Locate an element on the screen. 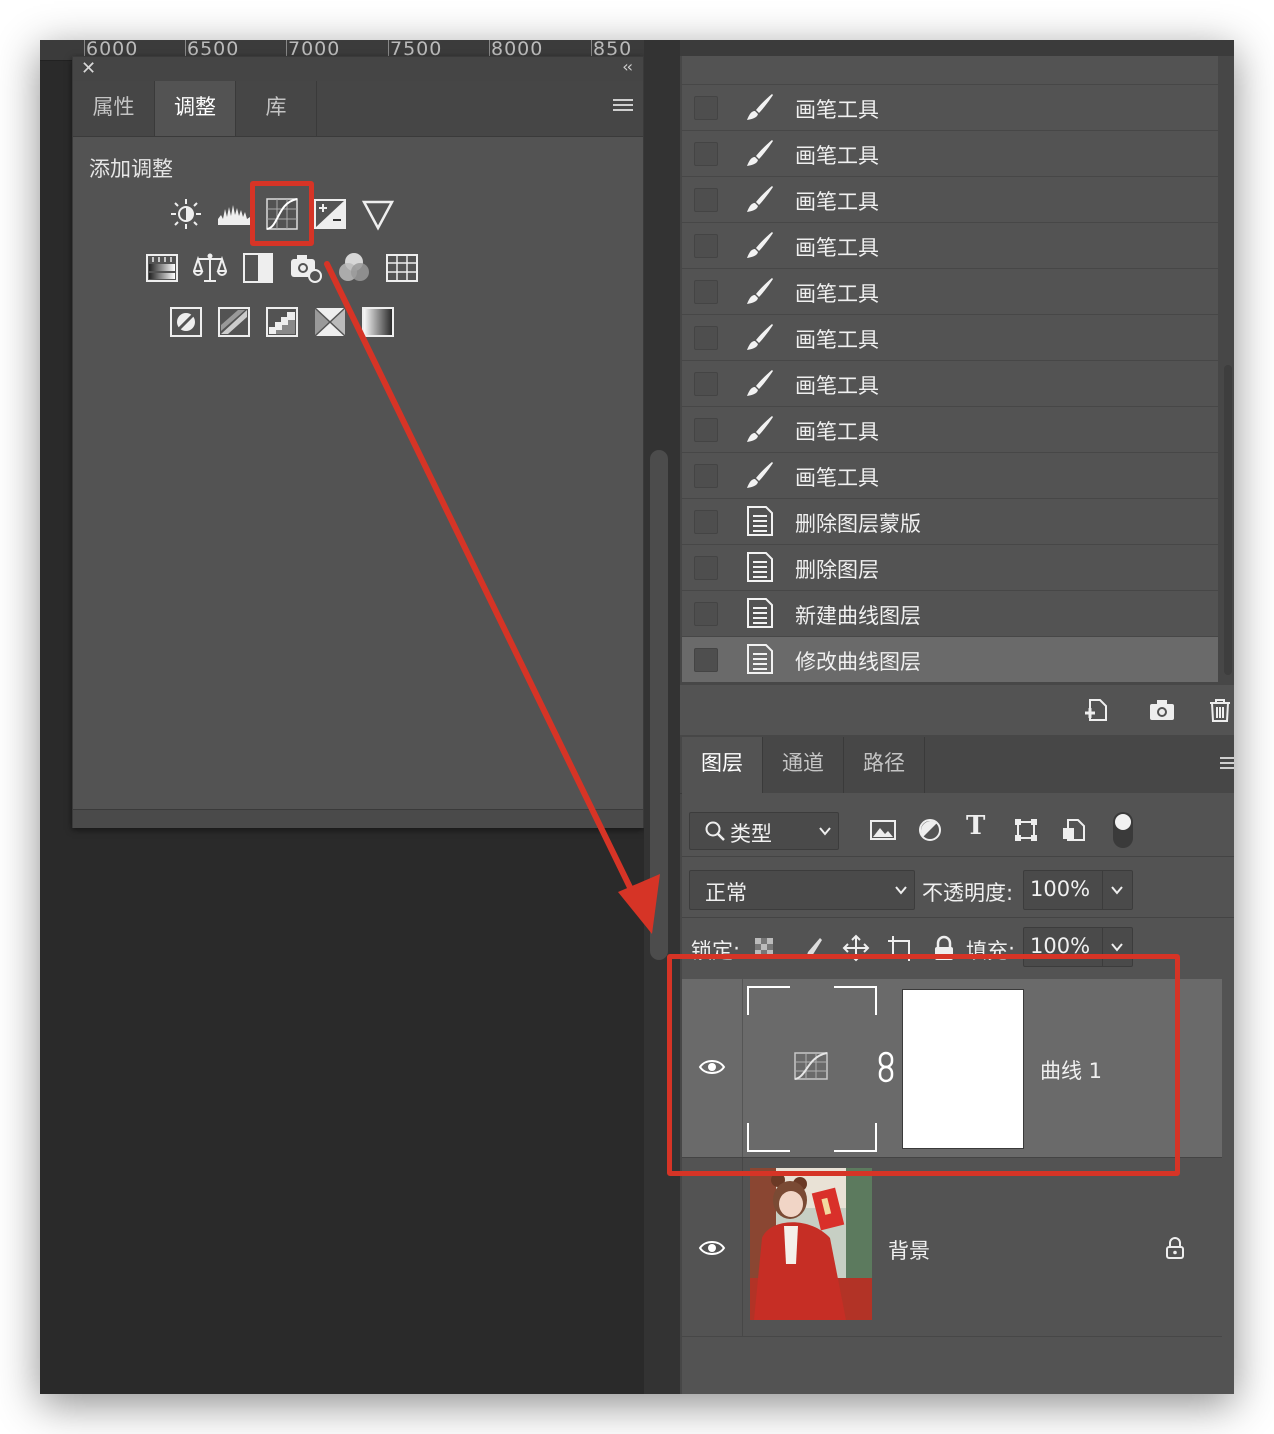  history-item-label: 删除图层蒙版 is located at coordinates (858, 524).